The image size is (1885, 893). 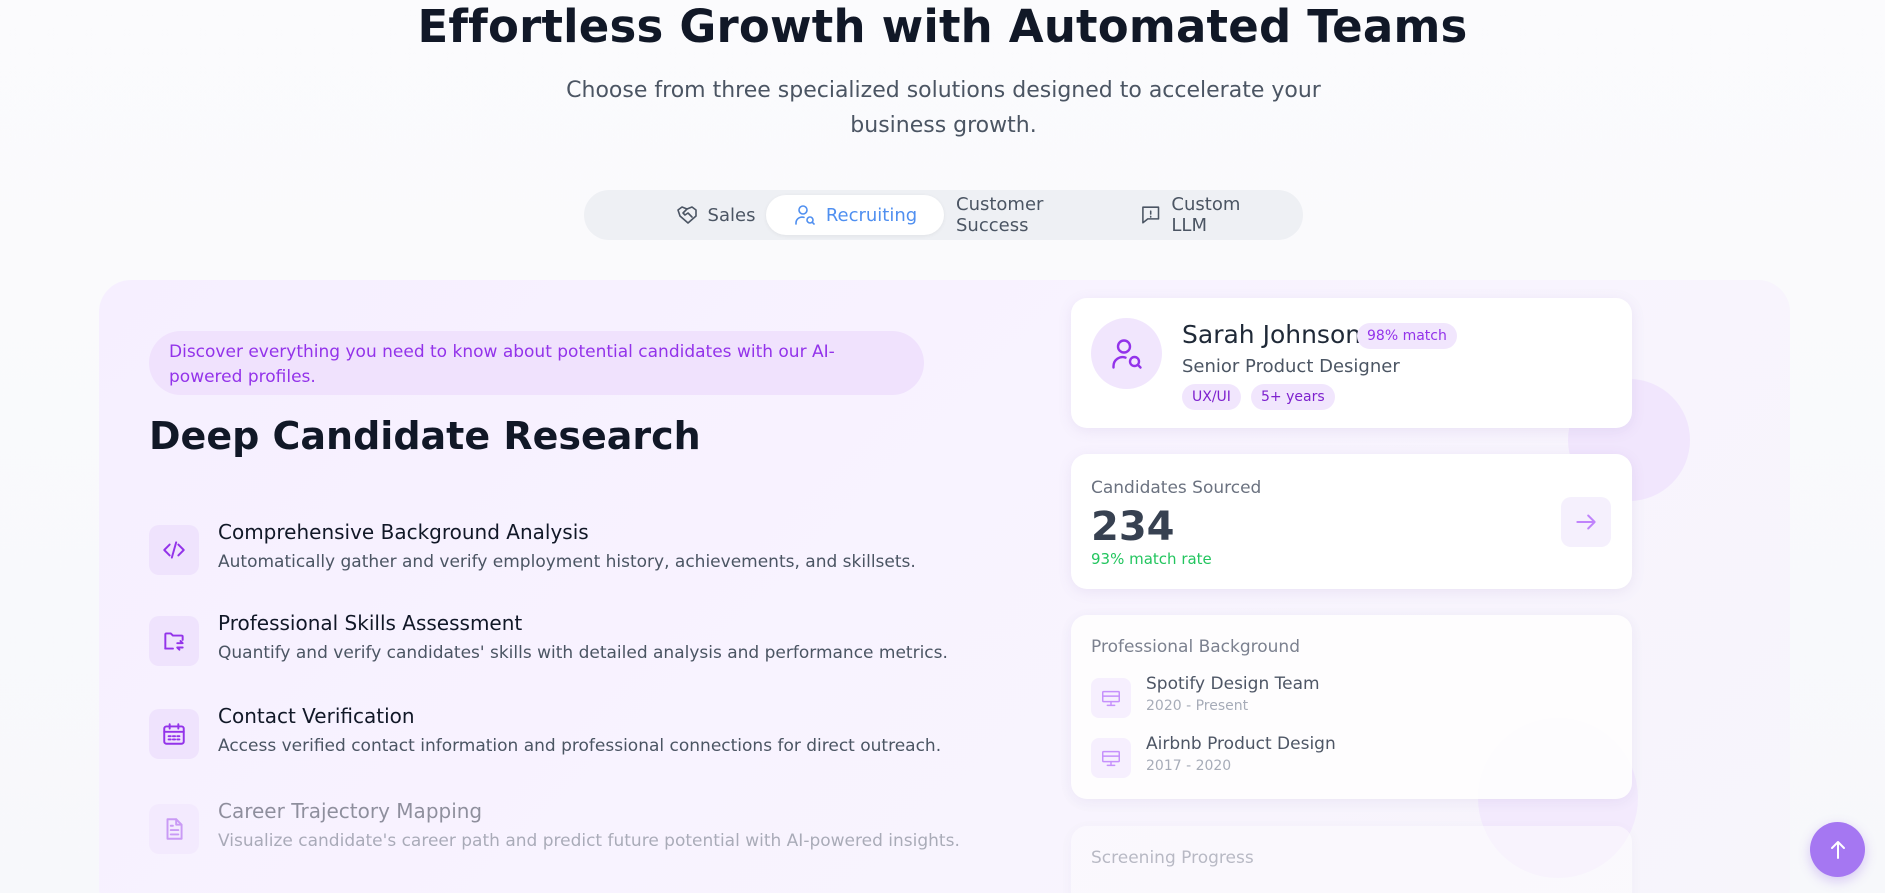 I want to click on view-candidates-button, so click(x=1586, y=522).